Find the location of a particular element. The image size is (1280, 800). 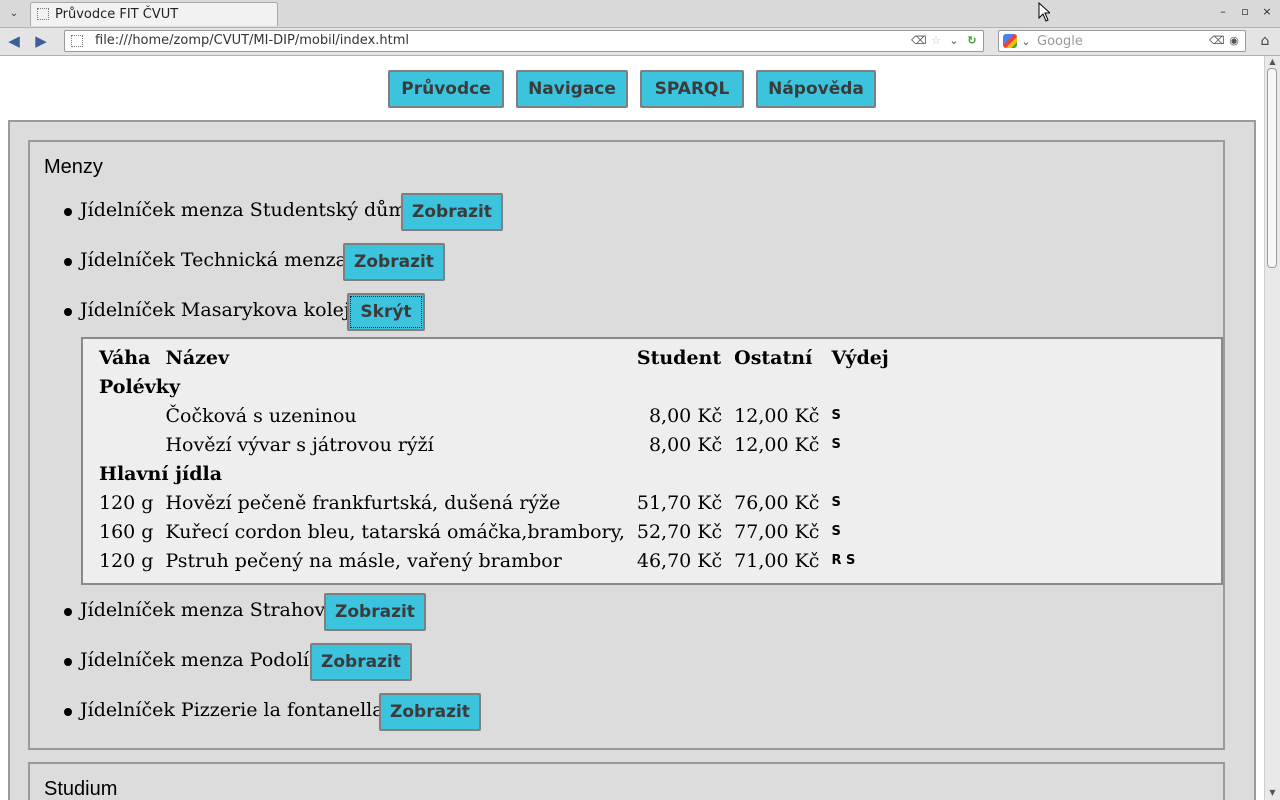

forward-arrow-icon: ▶ is located at coordinates (41, 41).